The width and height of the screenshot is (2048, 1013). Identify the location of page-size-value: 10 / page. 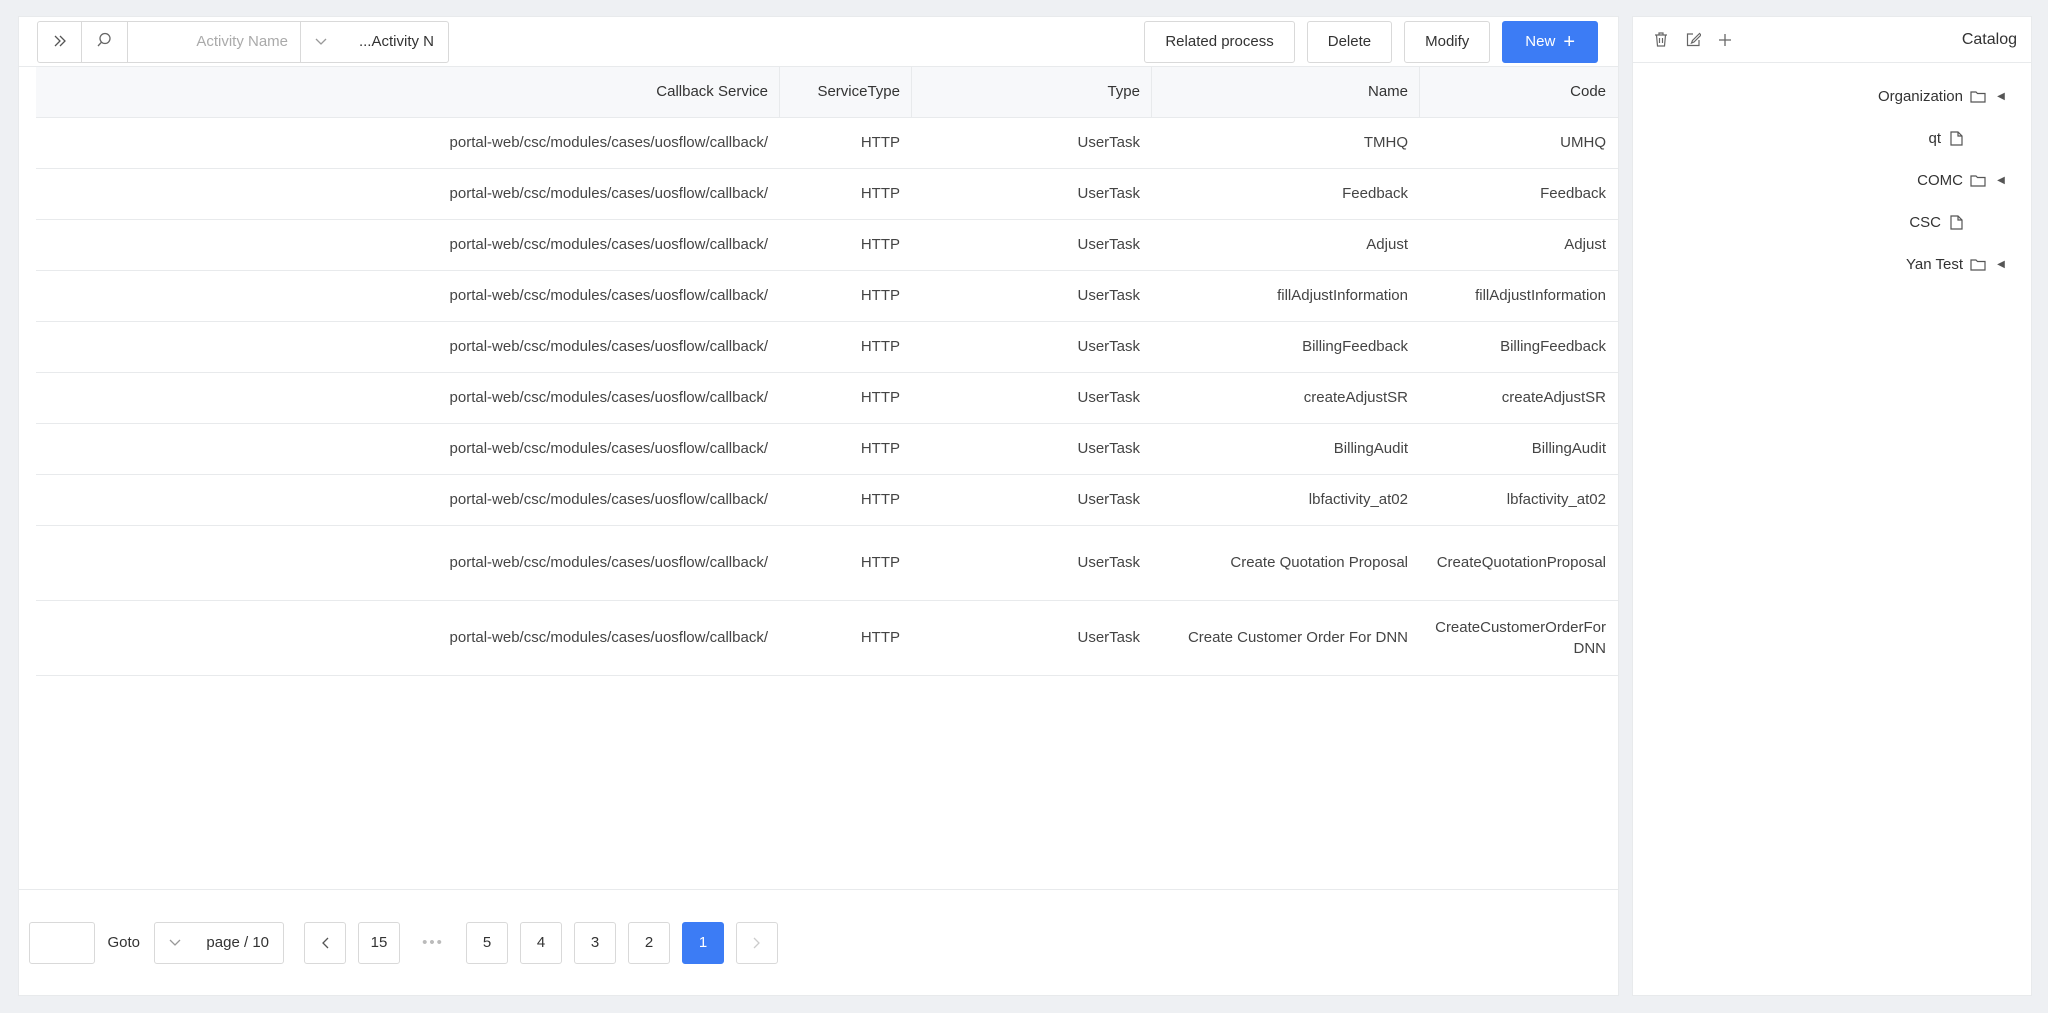
(237, 942).